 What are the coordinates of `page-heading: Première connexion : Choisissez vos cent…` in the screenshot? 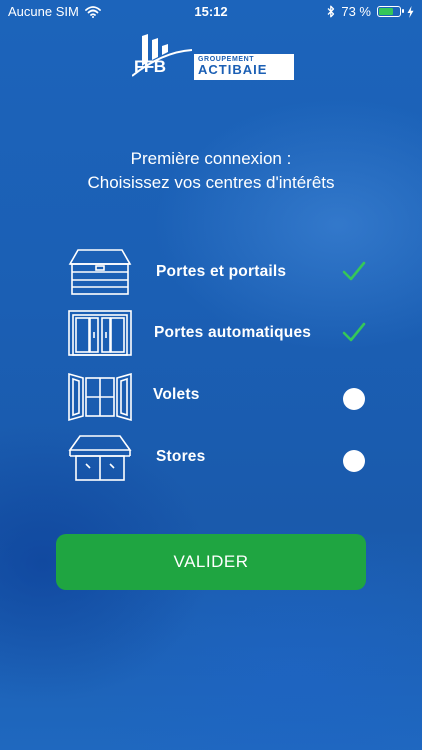 It's located at (211, 171).